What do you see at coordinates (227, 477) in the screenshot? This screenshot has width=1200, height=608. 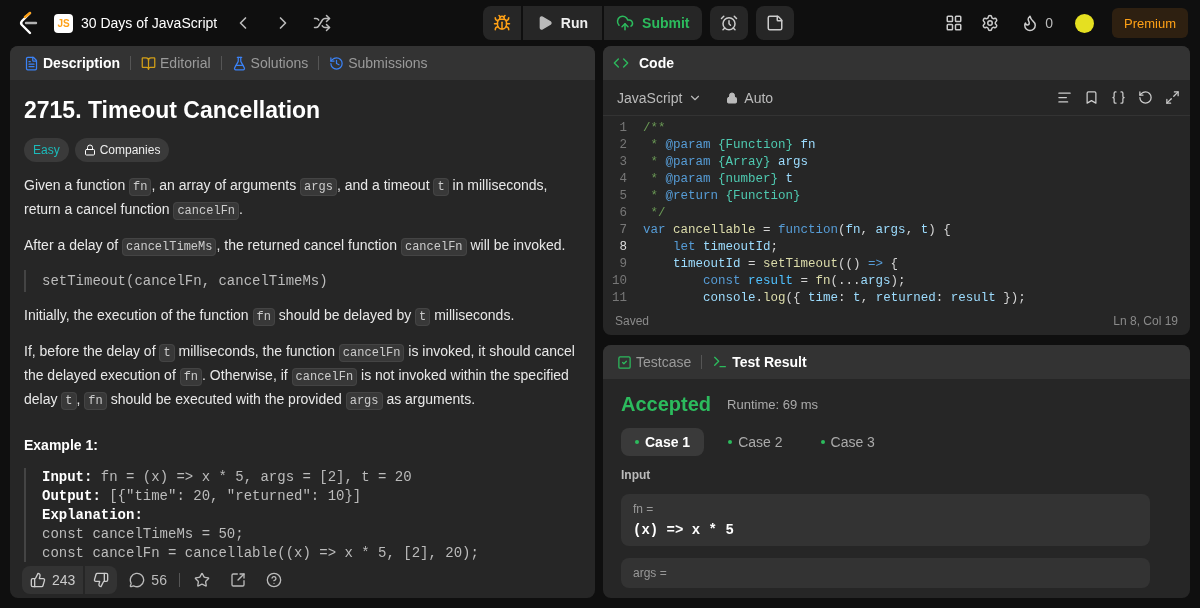 I see `example-line: Input: fn = (x) => x * 5, args = [2], t = 20` at bounding box center [227, 477].